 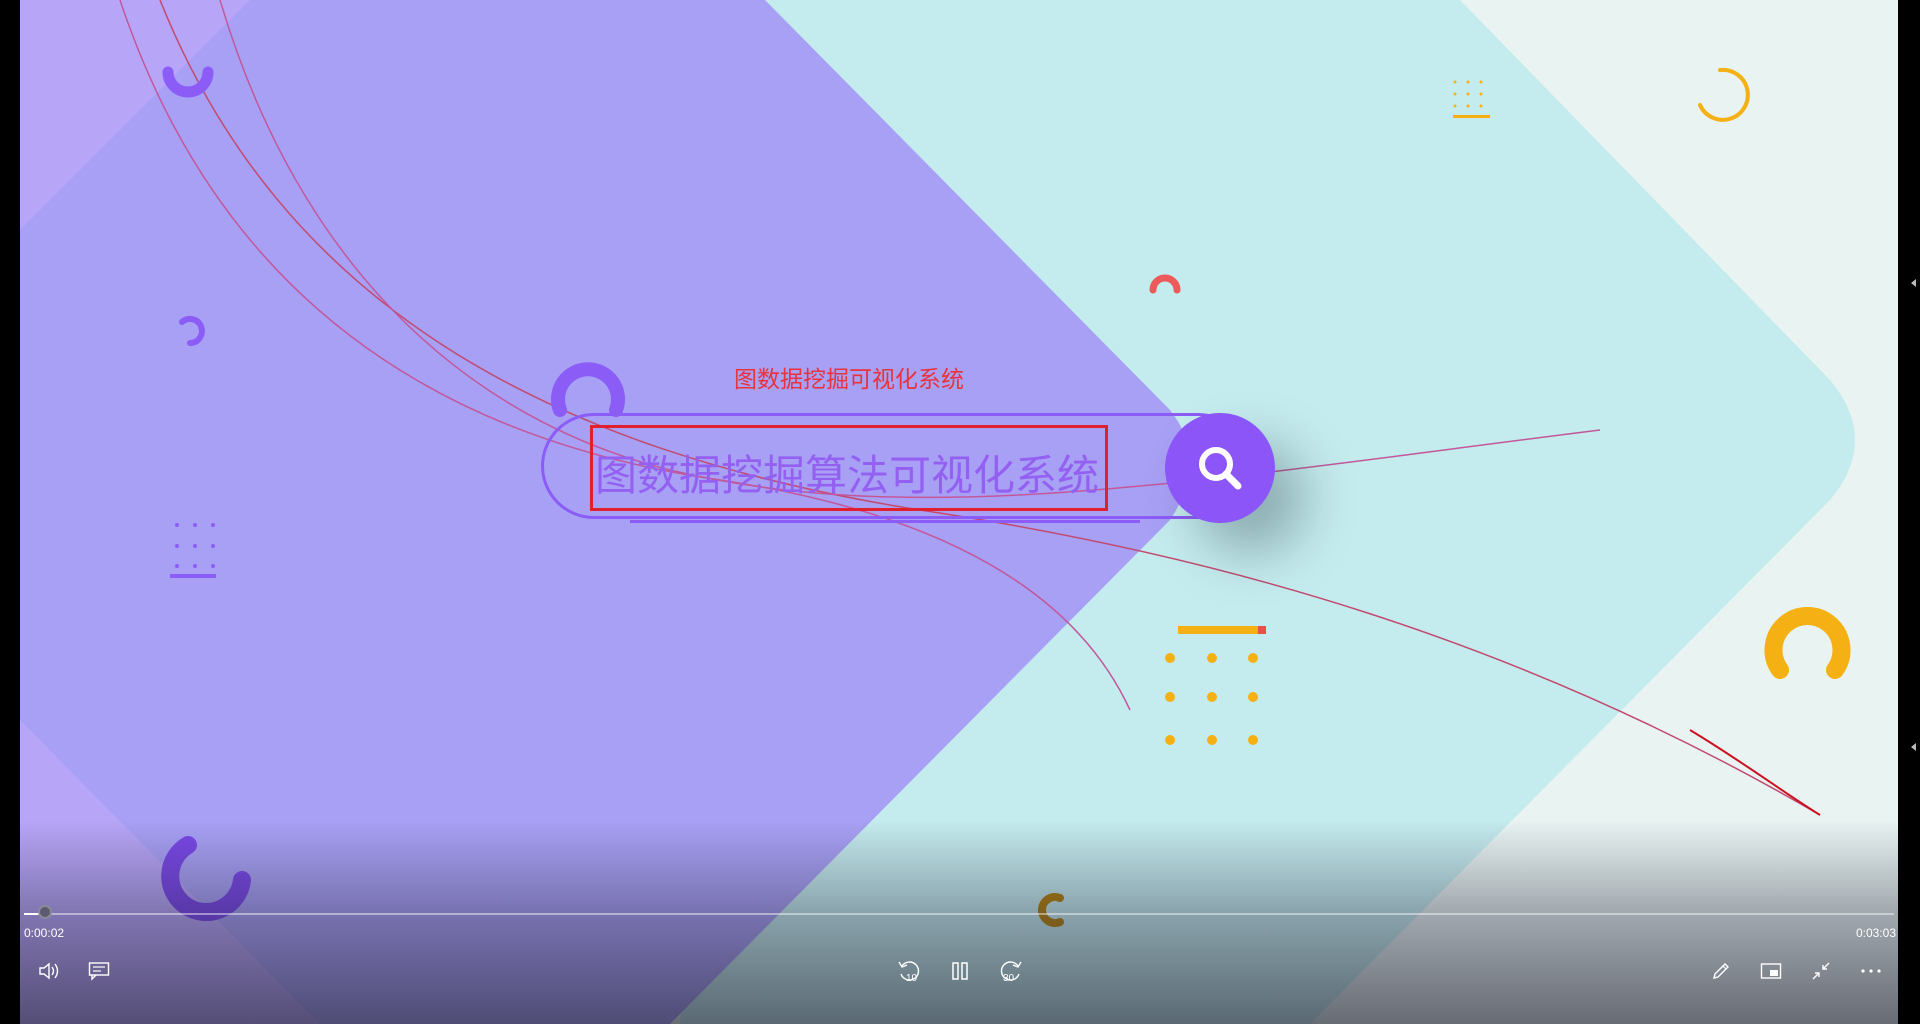 I want to click on captions-icon, so click(x=99, y=971).